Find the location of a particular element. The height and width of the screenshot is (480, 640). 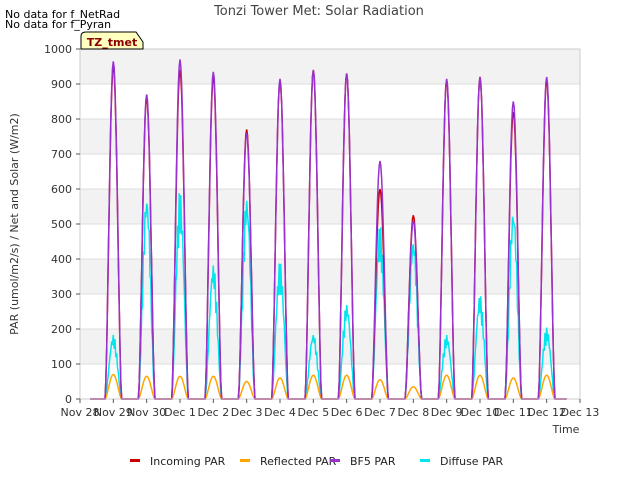

x-tick-label: Dec 3 is located at coordinates (247, 412).